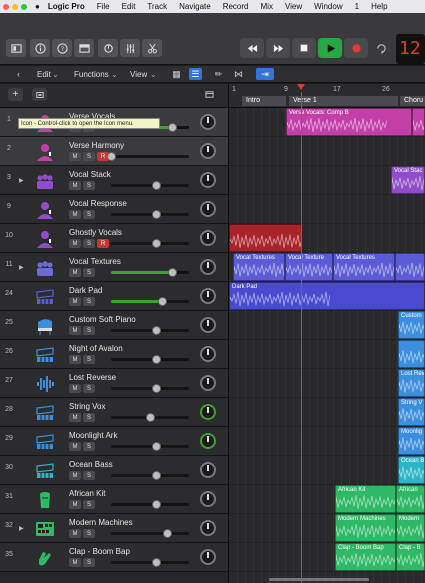  Describe the element at coordinates (411, 412) in the screenshot. I see `region: String V` at that location.